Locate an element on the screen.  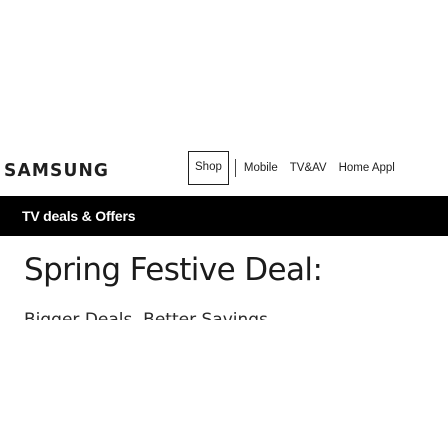
nav-item-home-appliances: Home Appl is located at coordinates (367, 168).